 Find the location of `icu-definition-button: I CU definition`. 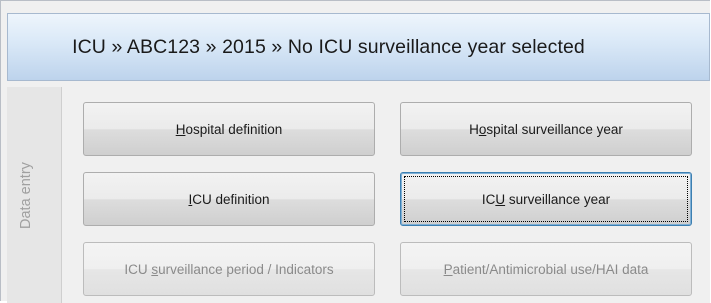

icu-definition-button: I CU definition is located at coordinates (229, 199).